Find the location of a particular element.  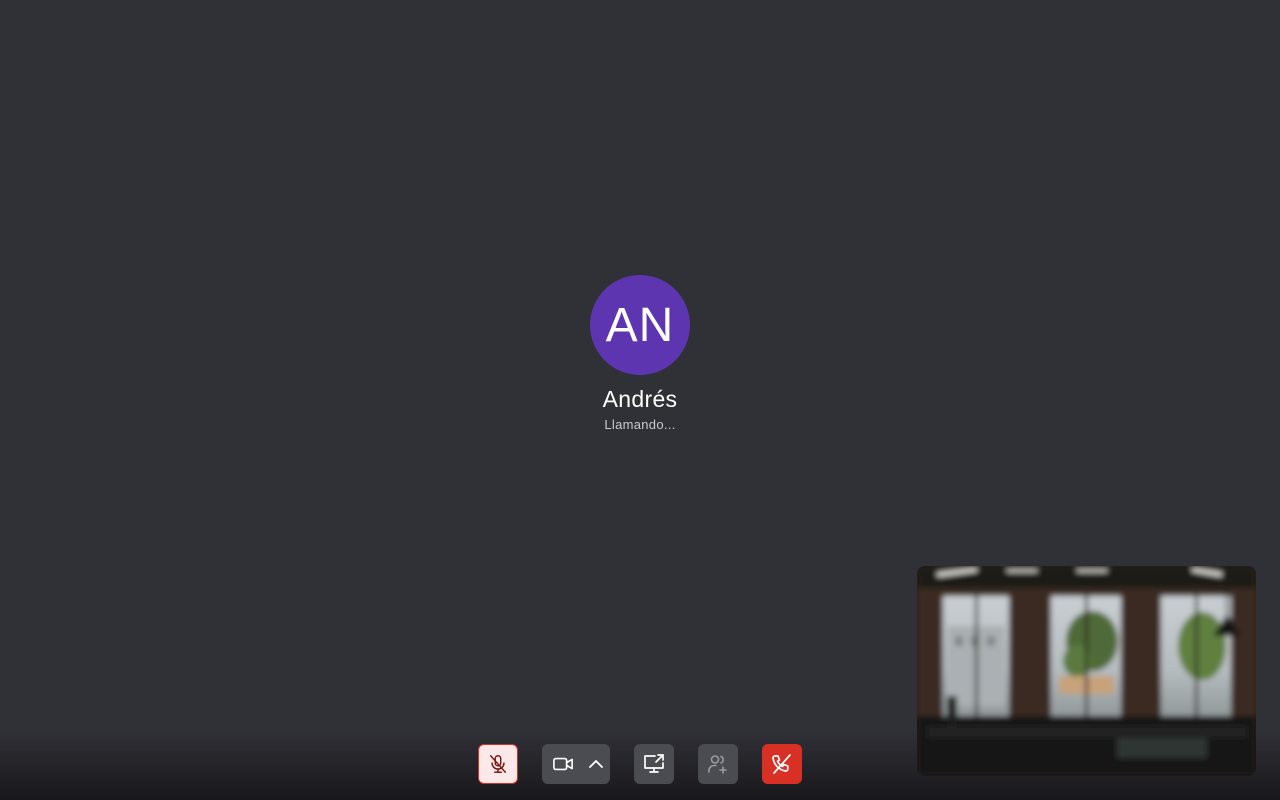

avatar: AN is located at coordinates (640, 325).